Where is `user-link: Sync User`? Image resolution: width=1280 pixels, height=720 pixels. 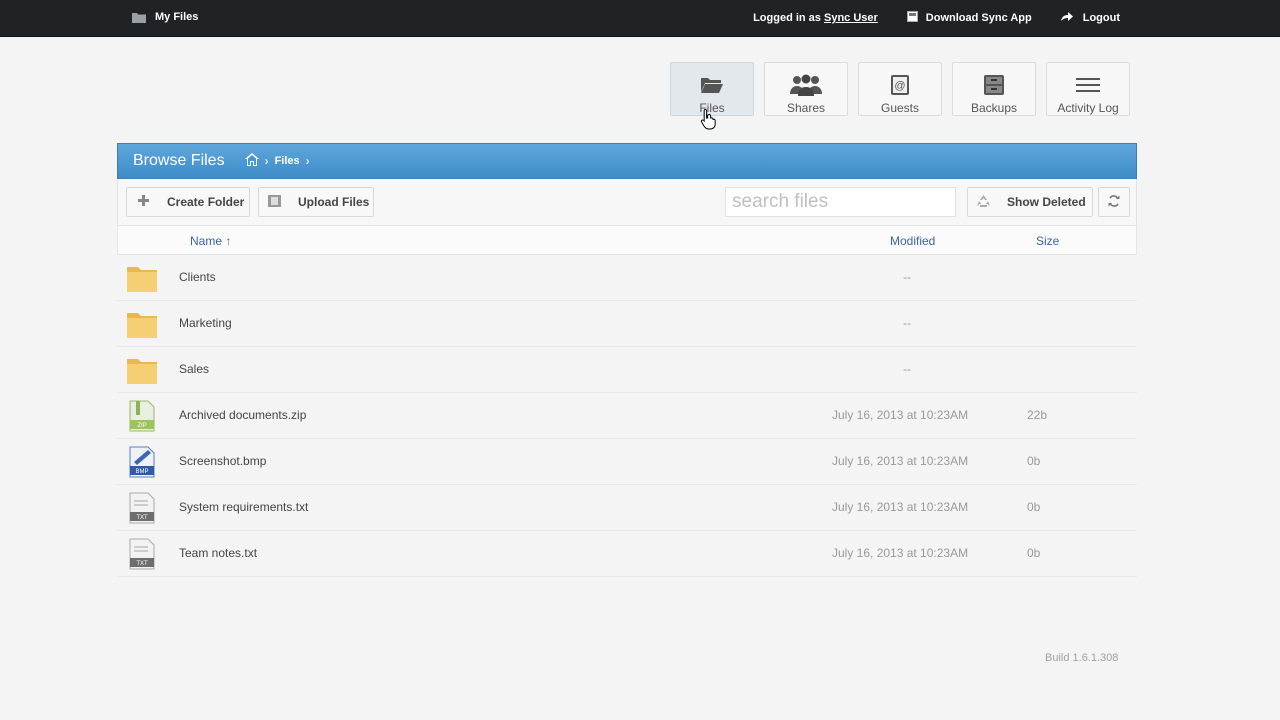 user-link: Sync User is located at coordinates (851, 18).